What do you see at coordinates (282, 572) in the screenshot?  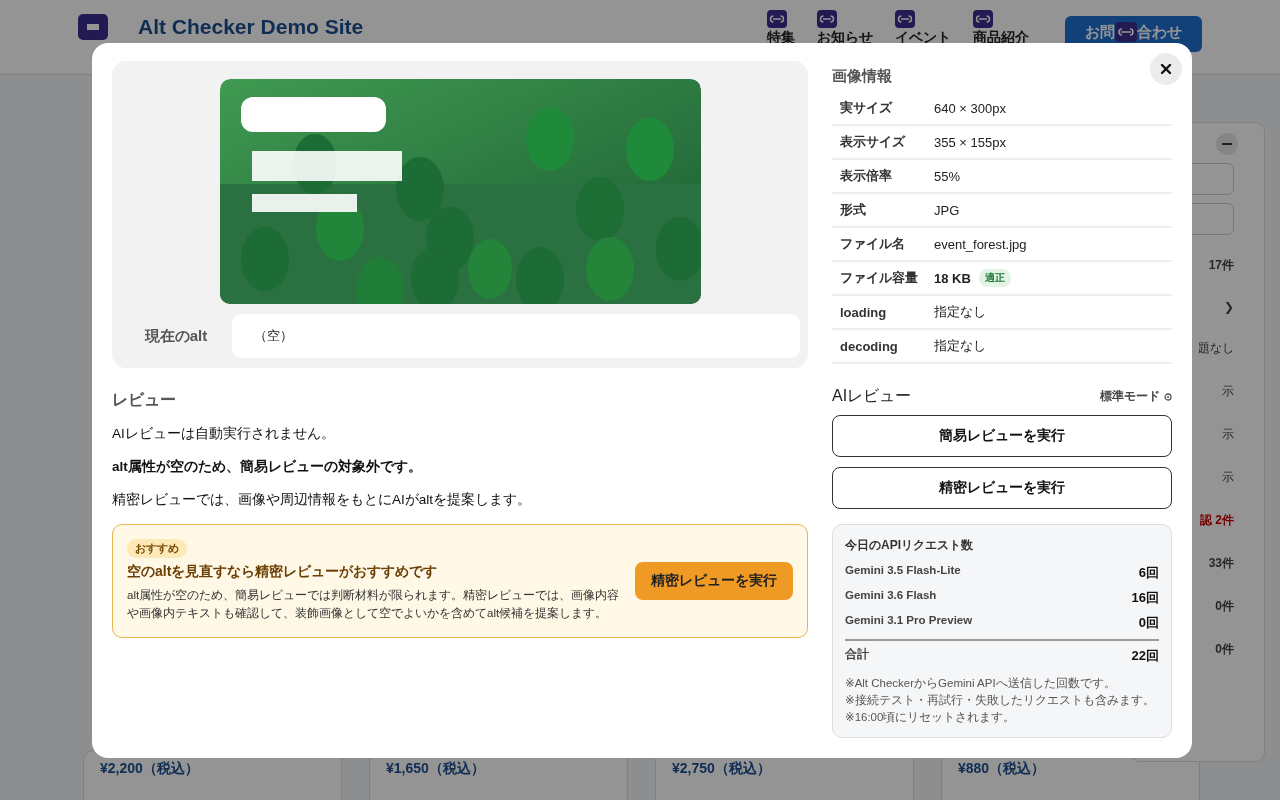 I see `recommendation-title: 空のaltを見直すなら精密レビューがおすすめです` at bounding box center [282, 572].